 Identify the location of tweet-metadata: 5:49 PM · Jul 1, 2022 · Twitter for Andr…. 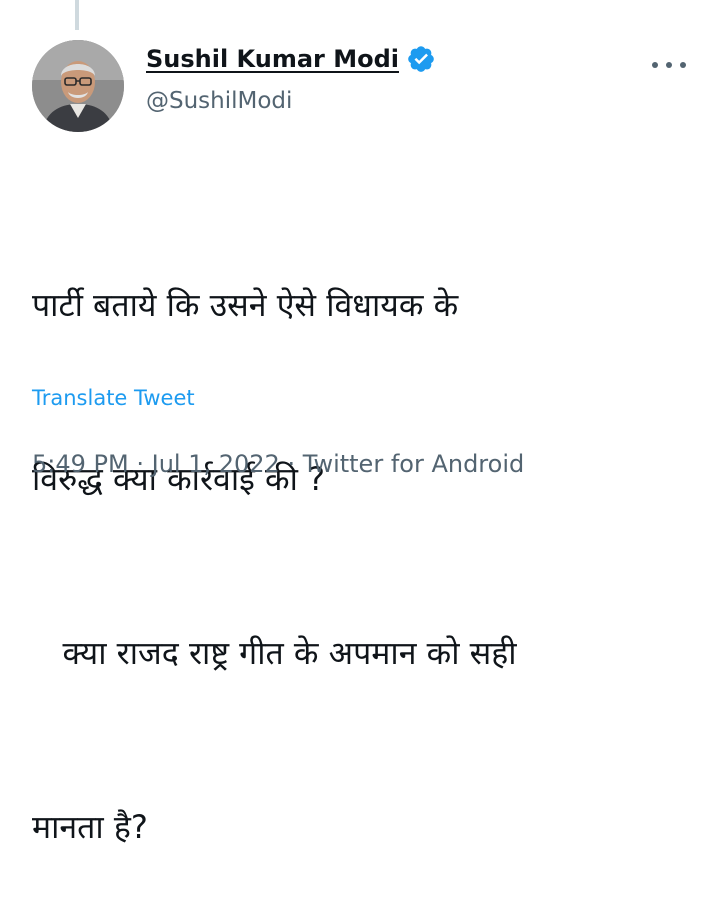
(278, 464).